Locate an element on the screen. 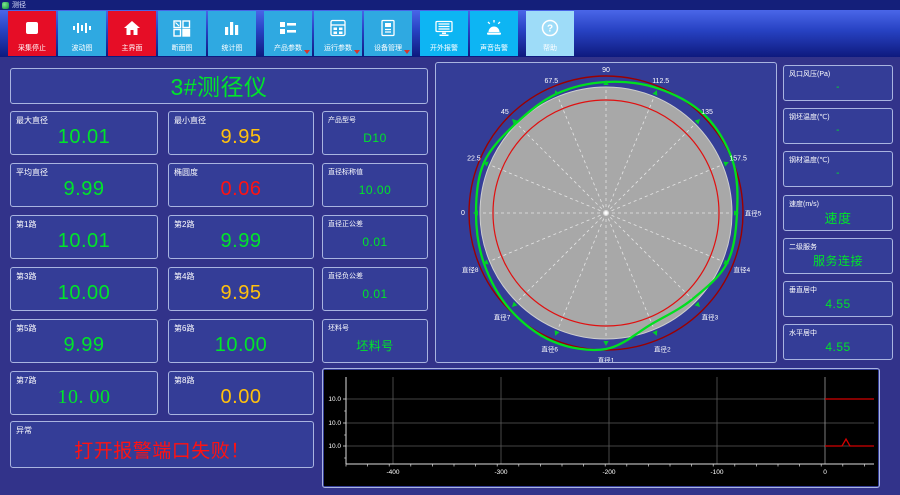 Image resolution: width=900 pixels, height=495 pixels. path2-panel: 第2路 9.99 is located at coordinates (241, 237).